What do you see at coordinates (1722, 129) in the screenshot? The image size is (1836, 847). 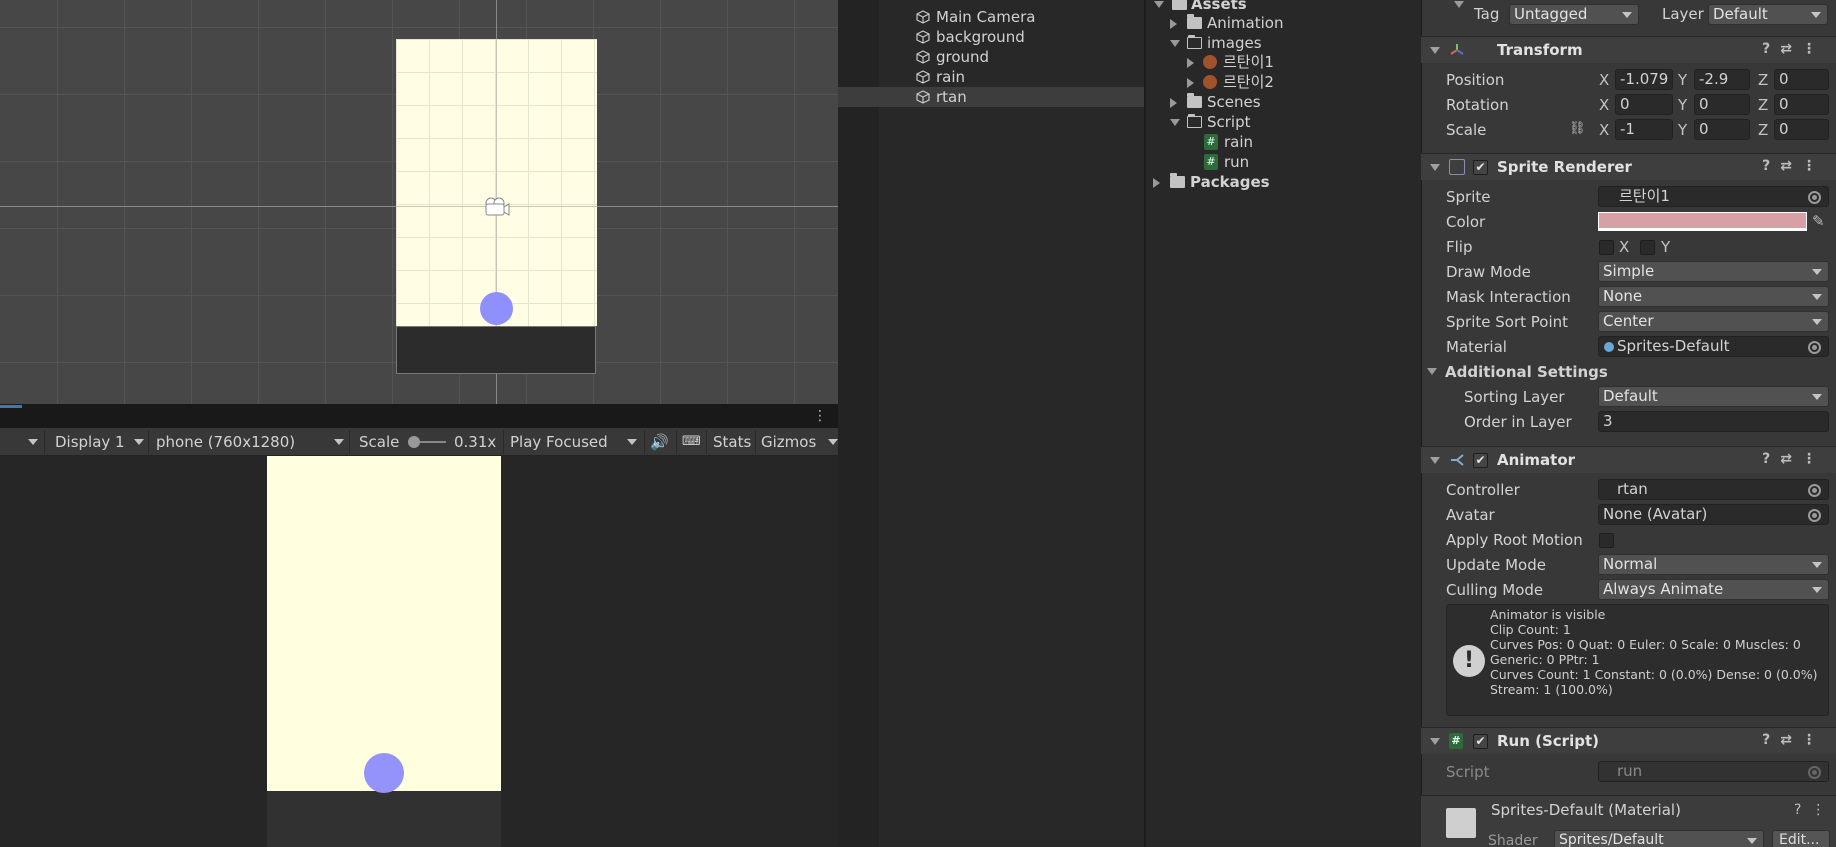 I see `scale-y-field: 0` at bounding box center [1722, 129].